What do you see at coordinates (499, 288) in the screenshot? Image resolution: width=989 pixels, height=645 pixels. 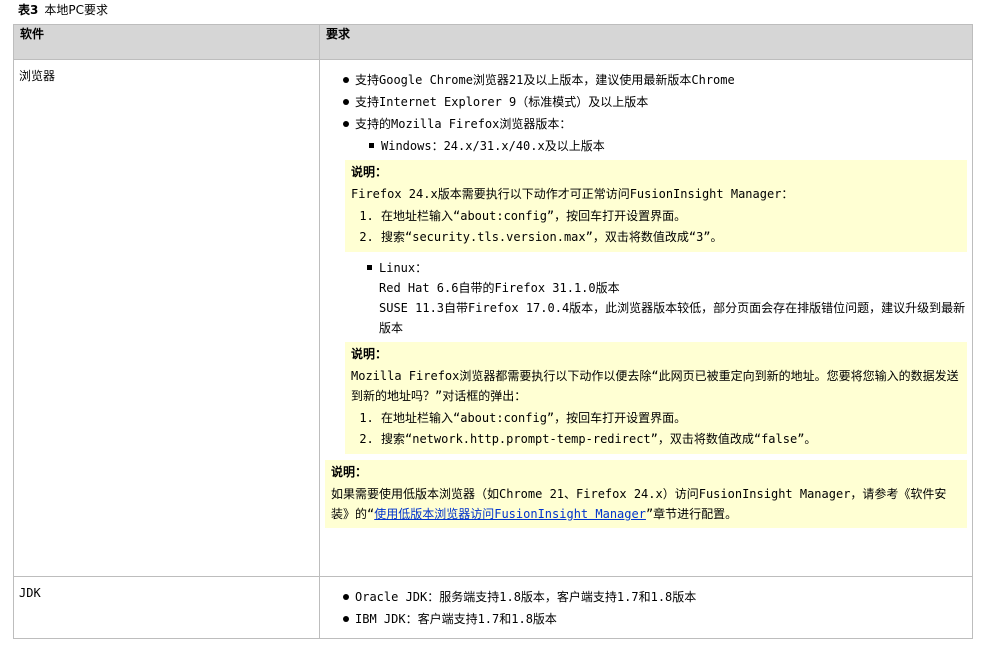 I see `linux-line: Red Hat 6.6自带的Firefox 31.1.0版本` at bounding box center [499, 288].